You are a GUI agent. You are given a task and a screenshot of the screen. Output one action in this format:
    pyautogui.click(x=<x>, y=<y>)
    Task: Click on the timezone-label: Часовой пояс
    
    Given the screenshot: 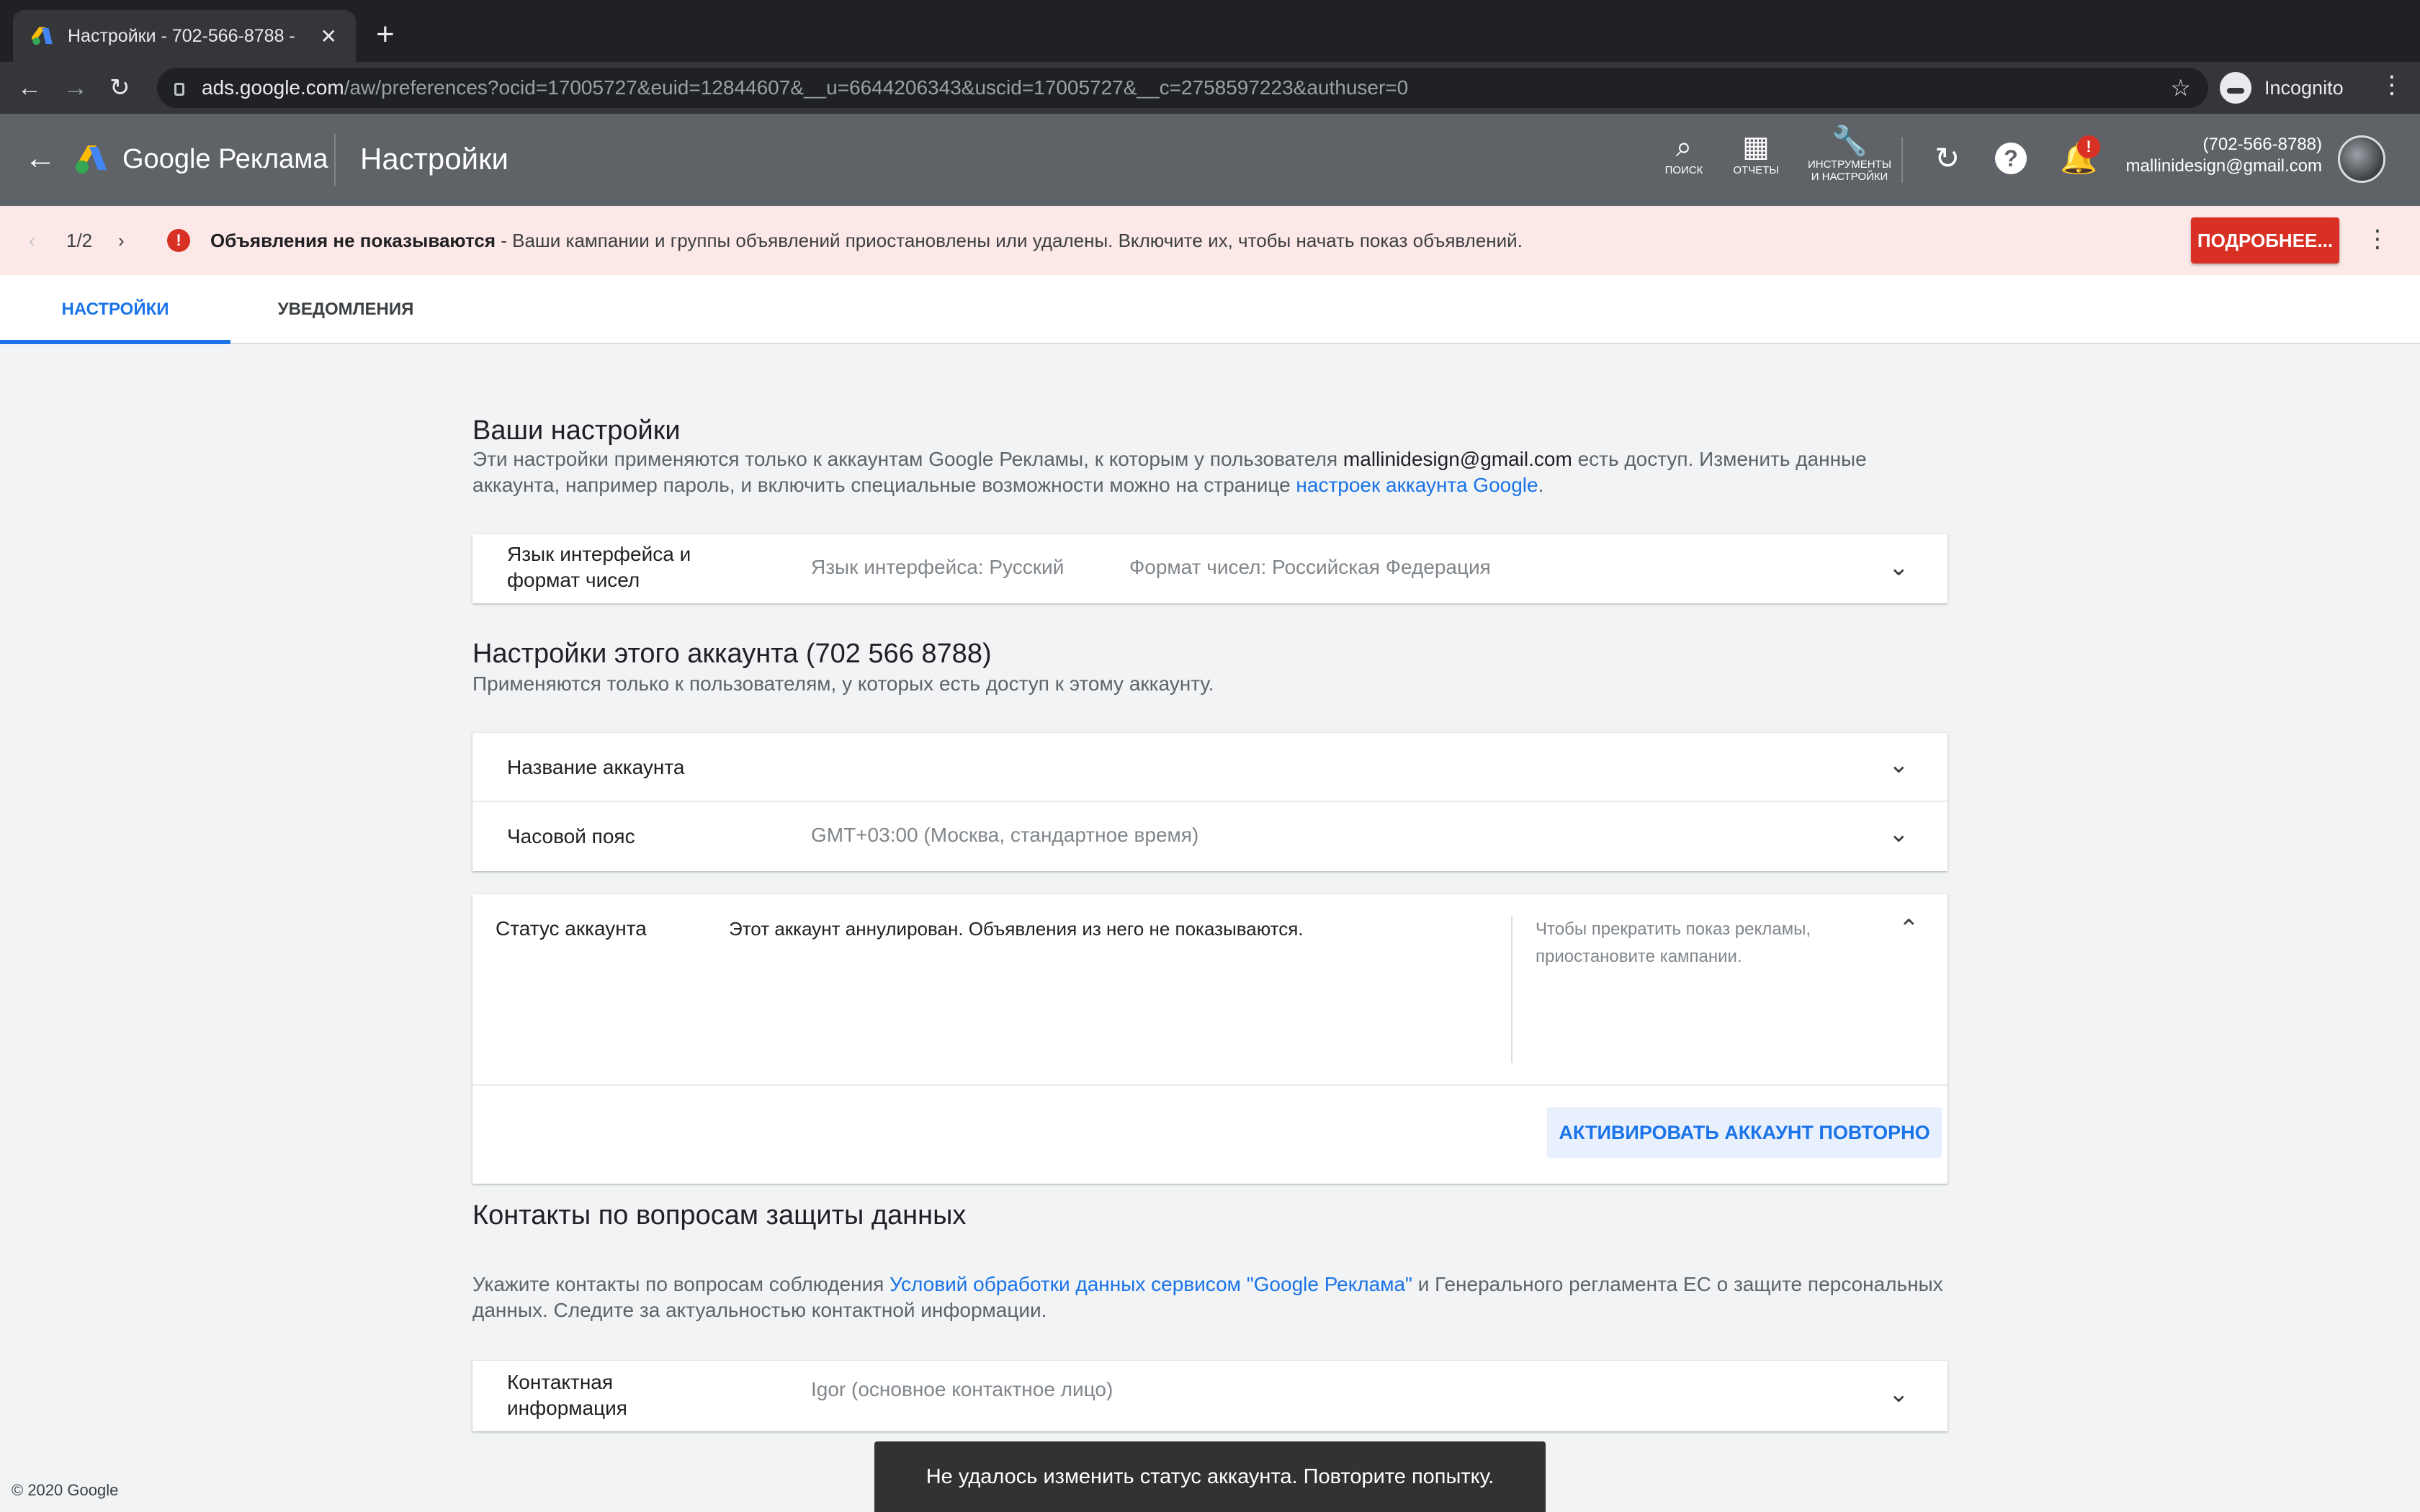 What is the action you would take?
    pyautogui.click(x=571, y=836)
    